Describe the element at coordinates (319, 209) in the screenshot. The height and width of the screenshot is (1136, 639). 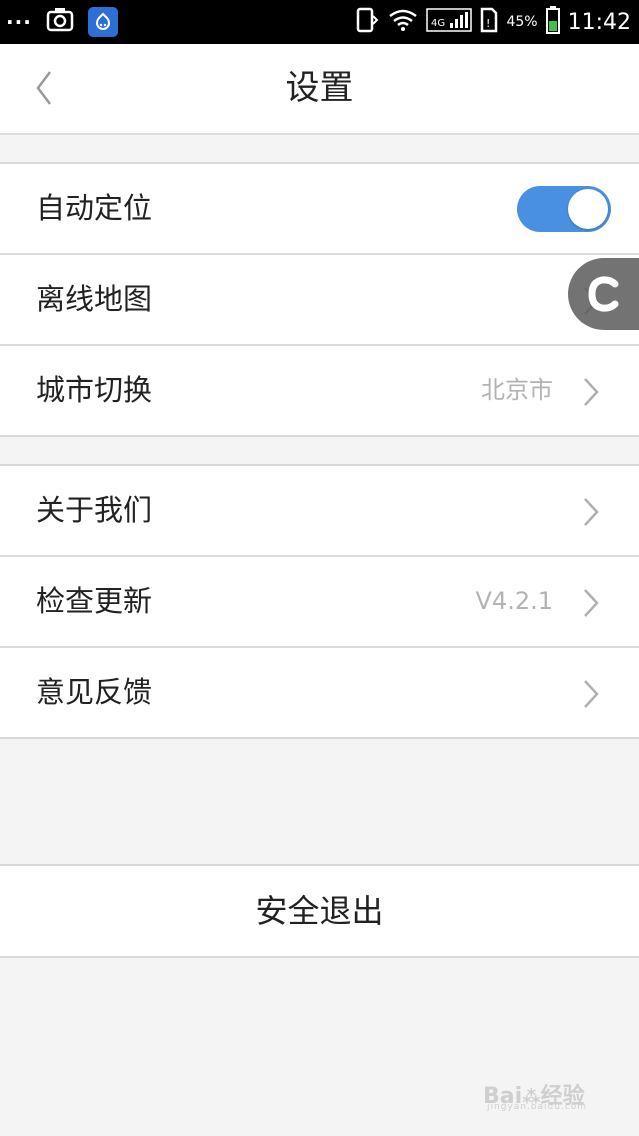
I see `row-auto-location: 自动定位` at that location.